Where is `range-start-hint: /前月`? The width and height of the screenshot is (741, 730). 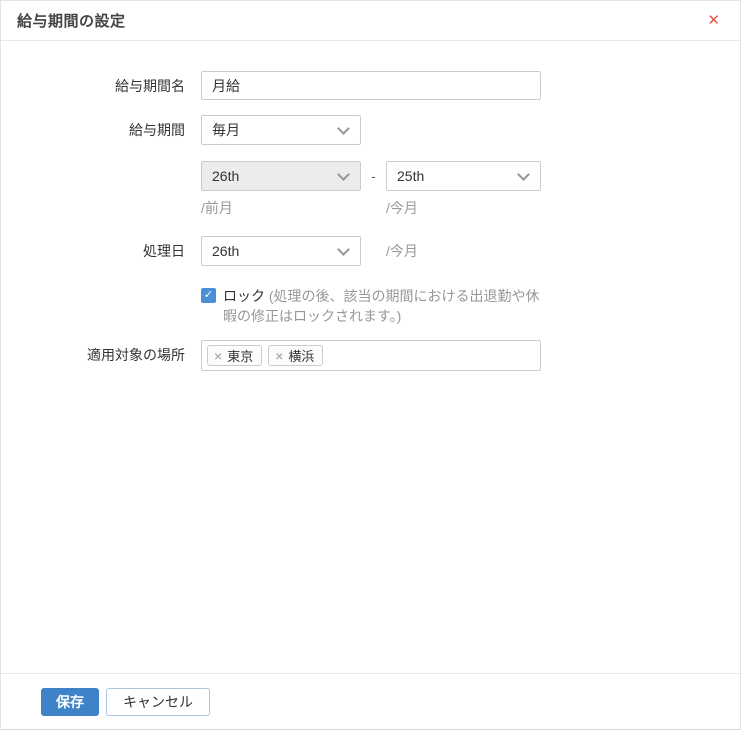
range-start-hint: /前月 is located at coordinates (217, 208).